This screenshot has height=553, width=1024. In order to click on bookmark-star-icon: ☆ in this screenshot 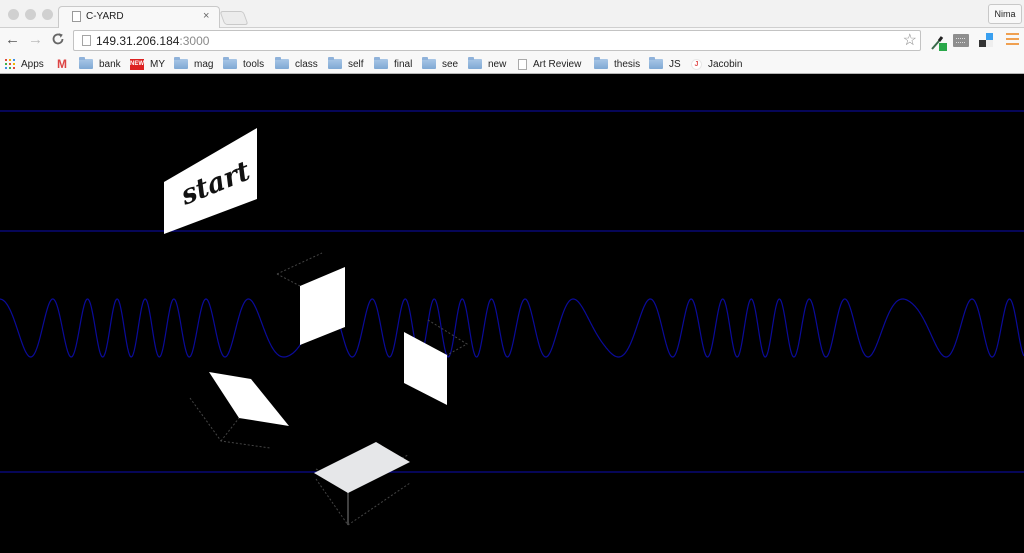, I will do `click(910, 40)`.